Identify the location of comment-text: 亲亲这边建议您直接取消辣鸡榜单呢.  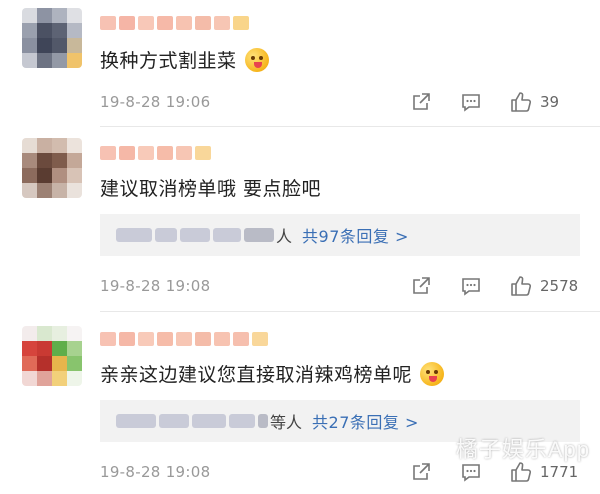
(272, 373).